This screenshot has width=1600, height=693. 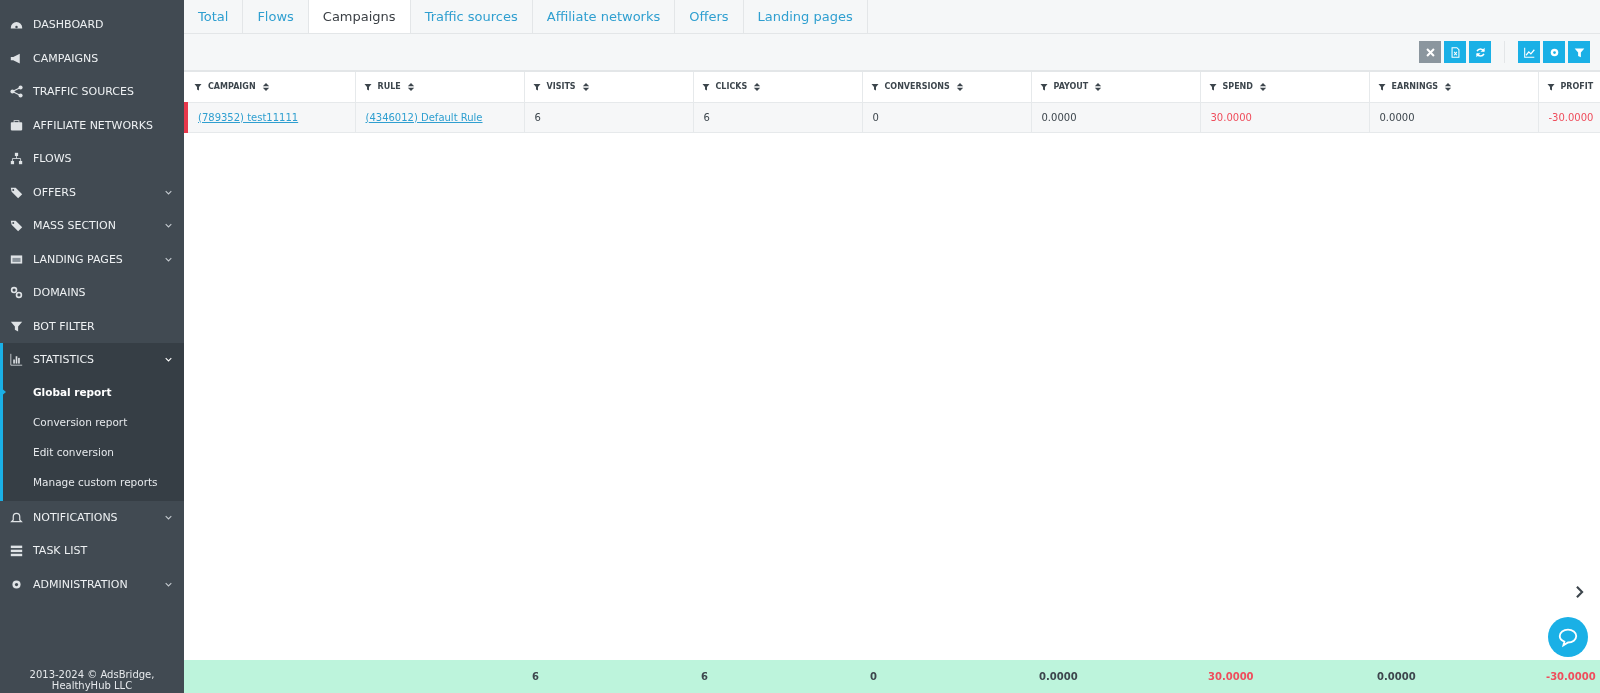 I want to click on table-cell: 30.0000, so click(x=1231, y=117).